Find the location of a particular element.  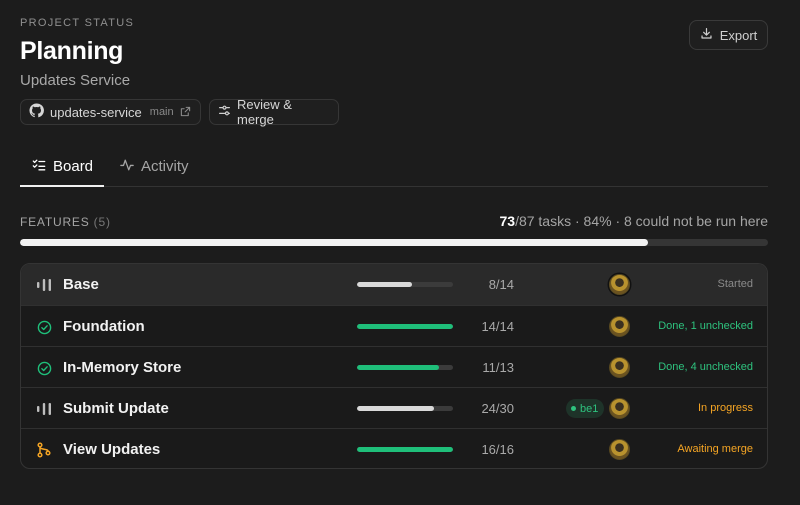

tab-activity: Activity is located at coordinates (154, 168).